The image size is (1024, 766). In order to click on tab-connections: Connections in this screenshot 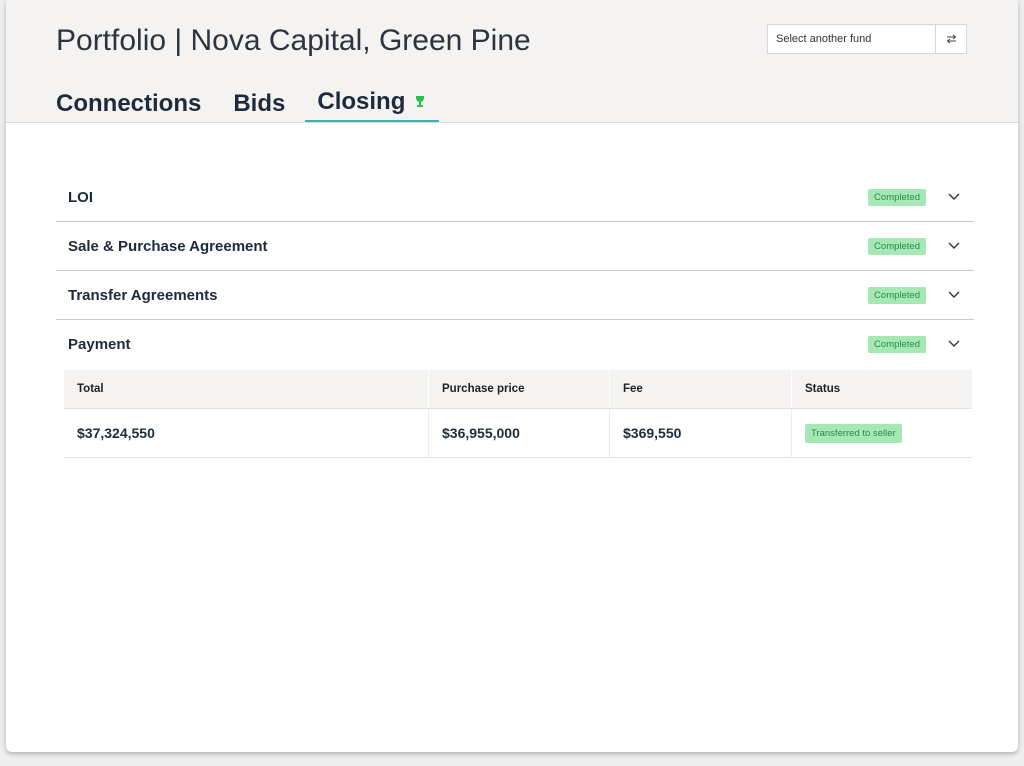, I will do `click(128, 106)`.